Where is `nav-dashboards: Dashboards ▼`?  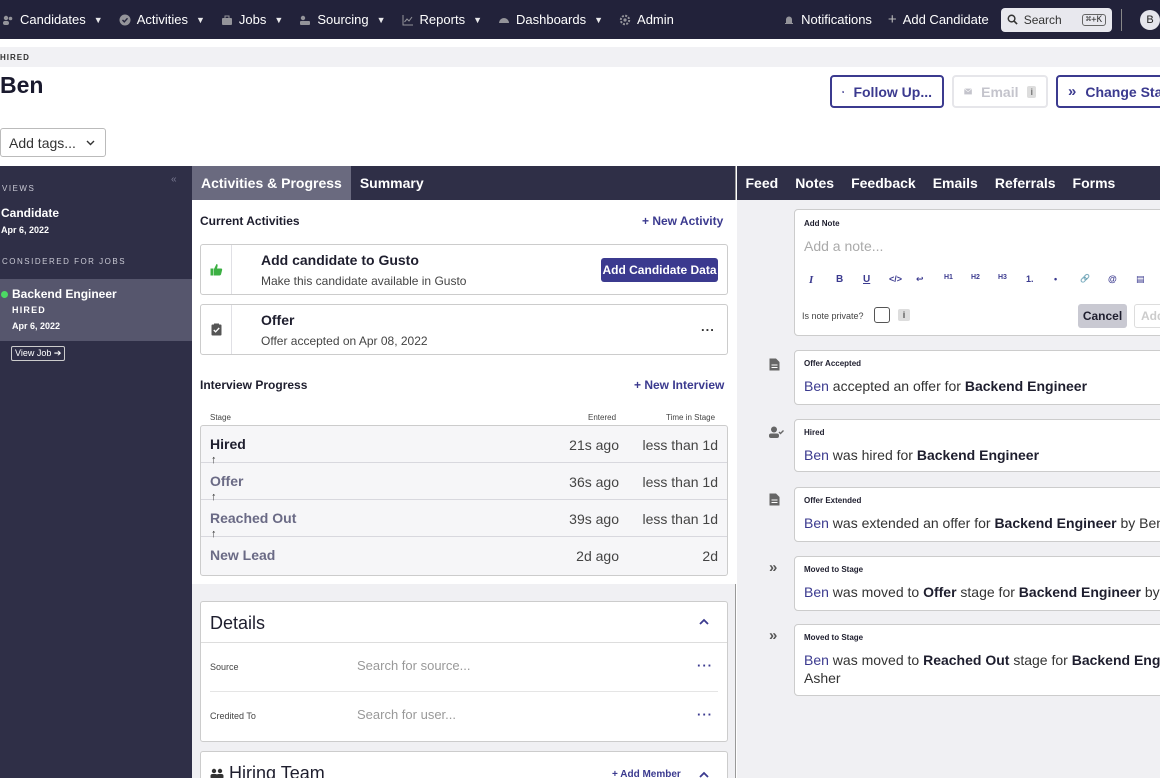
nav-dashboards: Dashboards ▼ is located at coordinates (550, 19).